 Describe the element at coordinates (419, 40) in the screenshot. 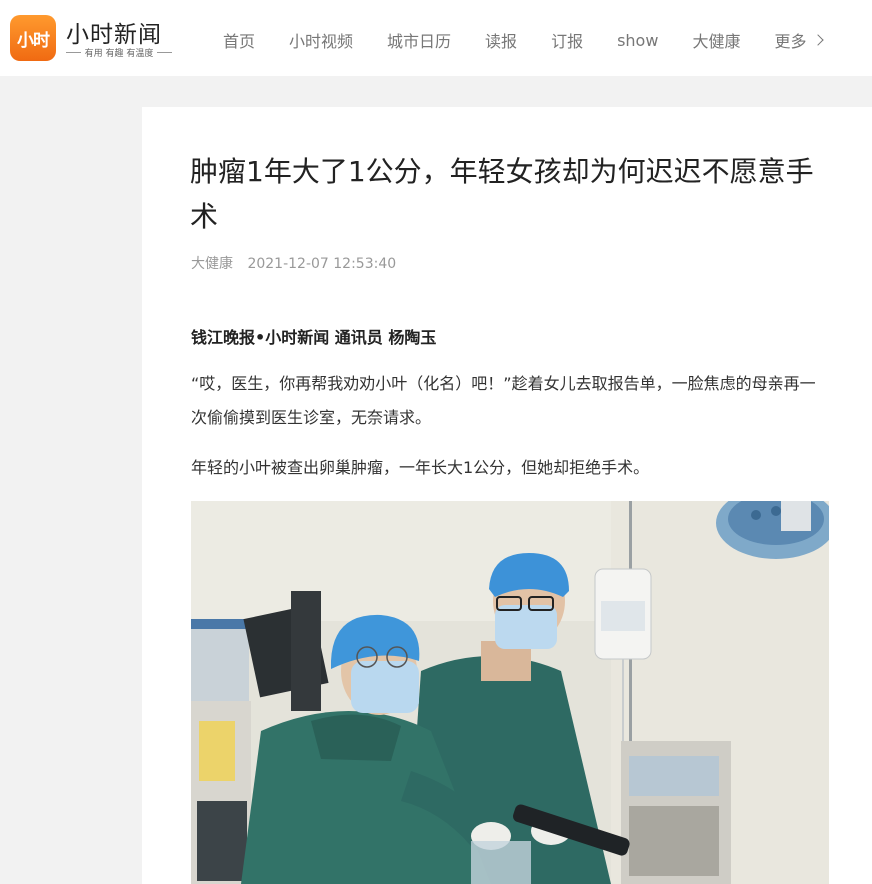

I see `nav-item-city-calendar: 城市日历` at that location.